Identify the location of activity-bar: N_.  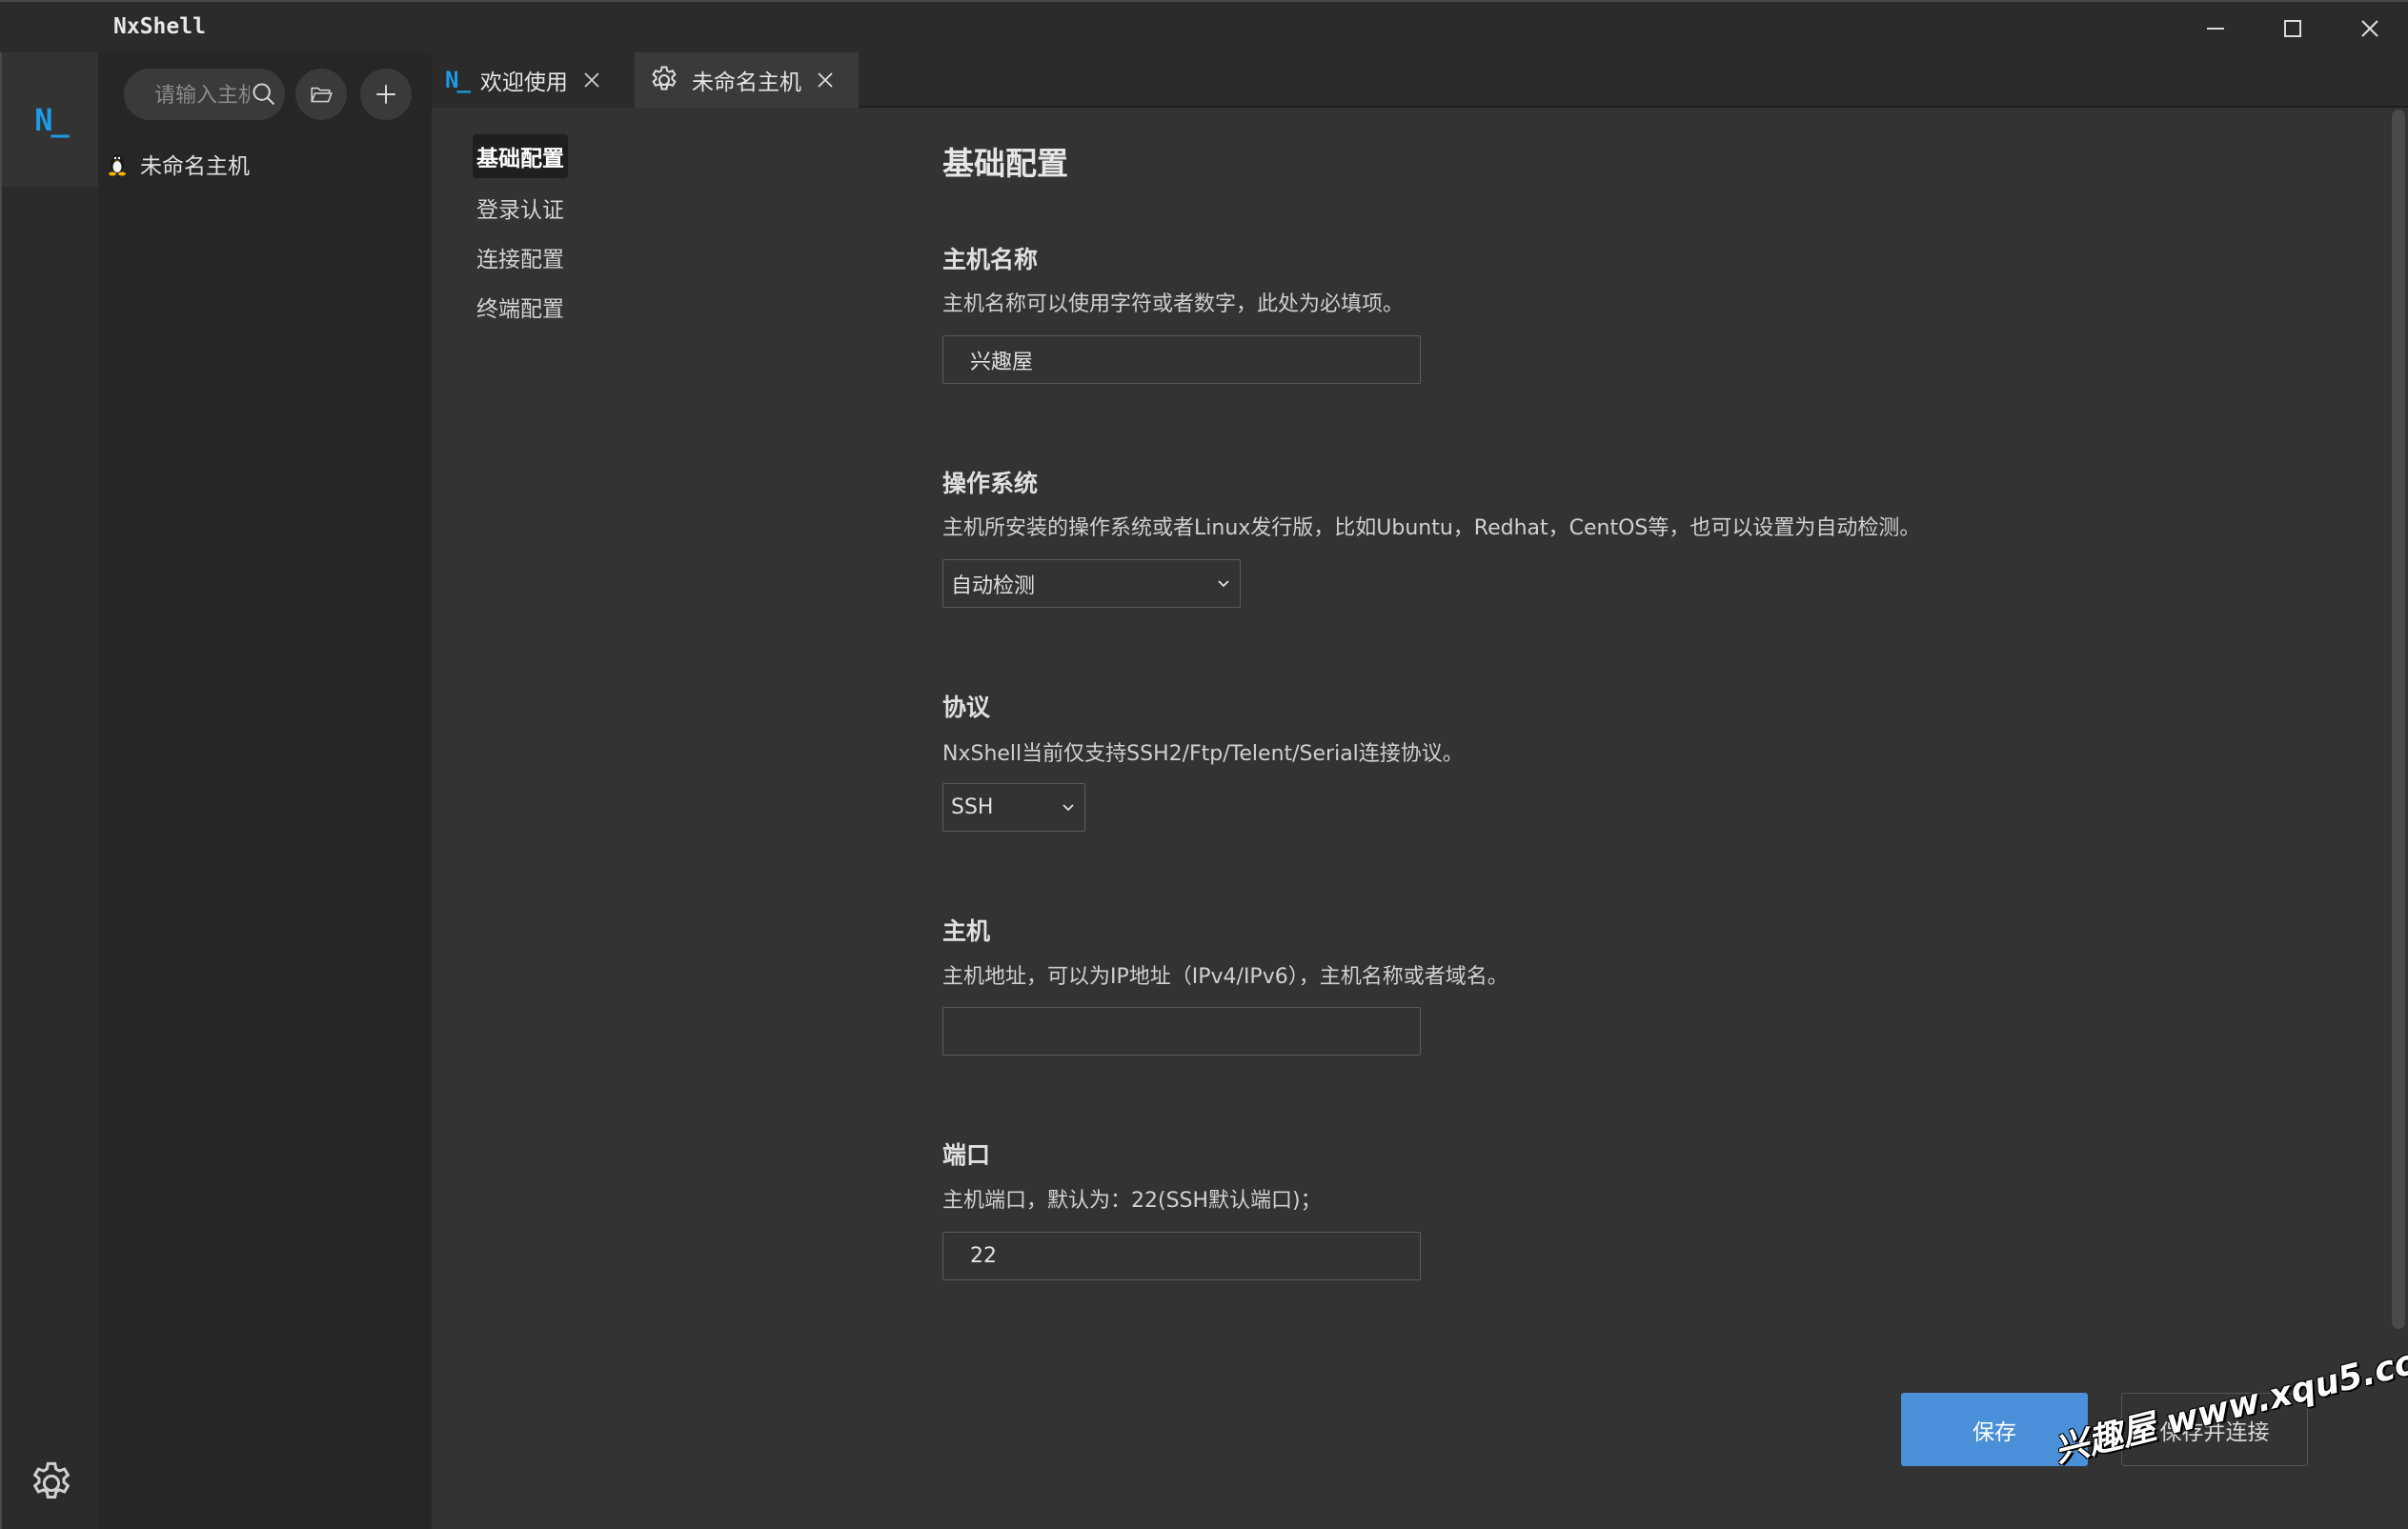
(50, 790).